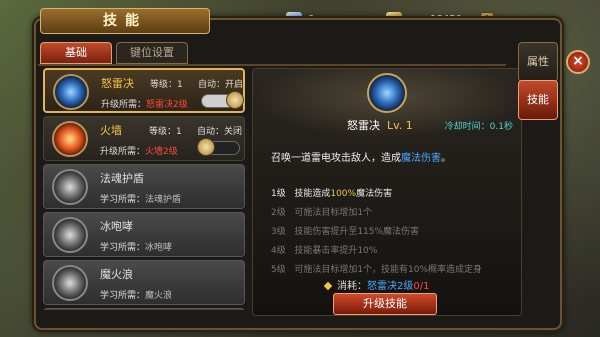  Describe the element at coordinates (70, 283) in the screenshot. I see `fire-wave-icon` at that location.